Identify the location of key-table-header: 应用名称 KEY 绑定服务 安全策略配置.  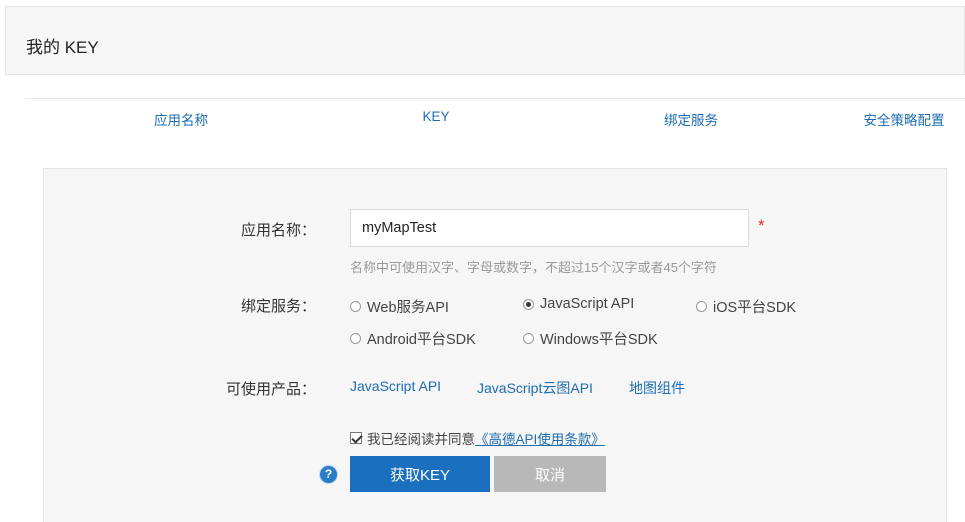
(495, 118).